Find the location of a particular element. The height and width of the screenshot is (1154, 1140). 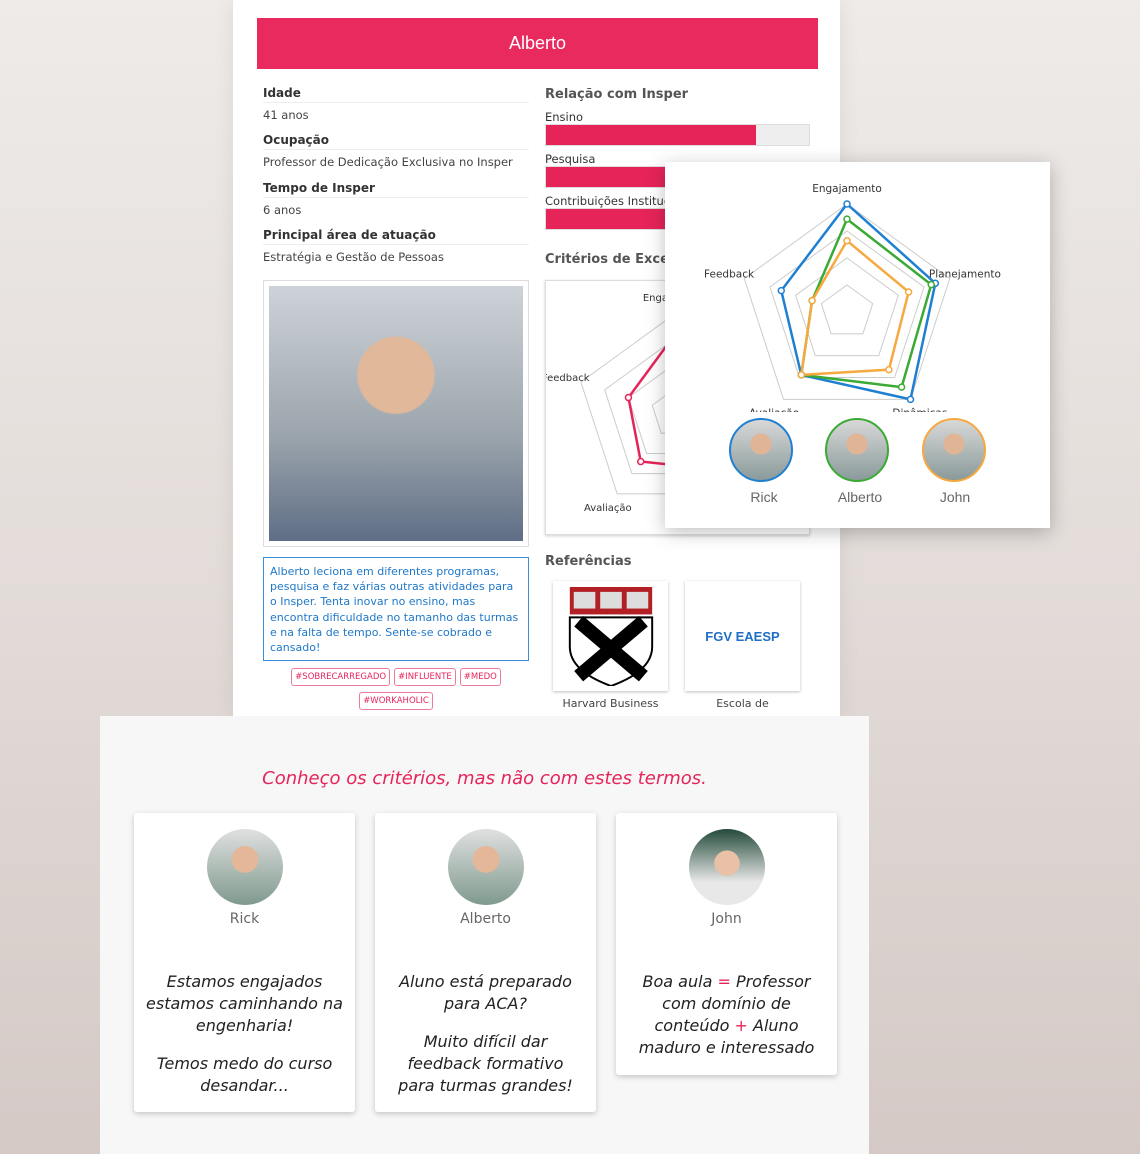

avatar-name: Rick is located at coordinates (764, 497).